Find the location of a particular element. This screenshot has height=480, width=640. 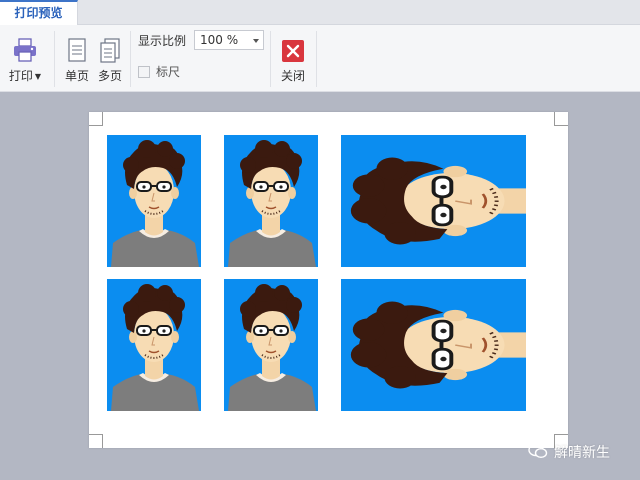

chevron-down-icon is located at coordinates (256, 41).